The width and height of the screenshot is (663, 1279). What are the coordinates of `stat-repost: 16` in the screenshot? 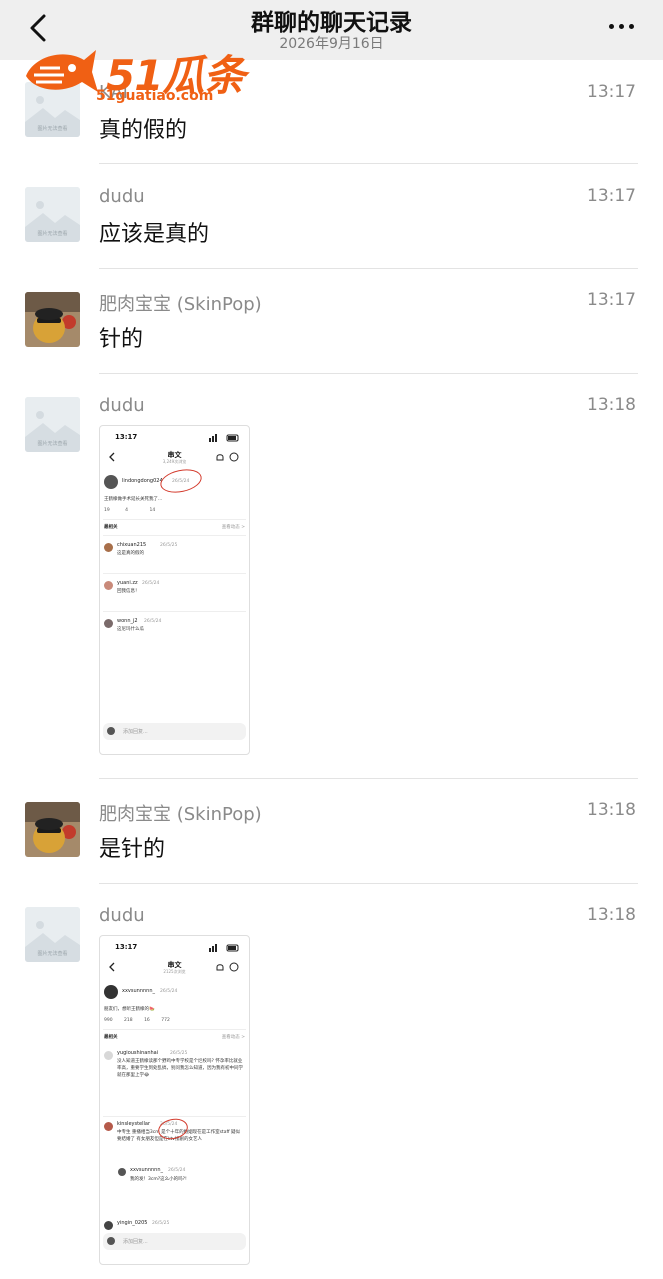 It's located at (147, 1020).